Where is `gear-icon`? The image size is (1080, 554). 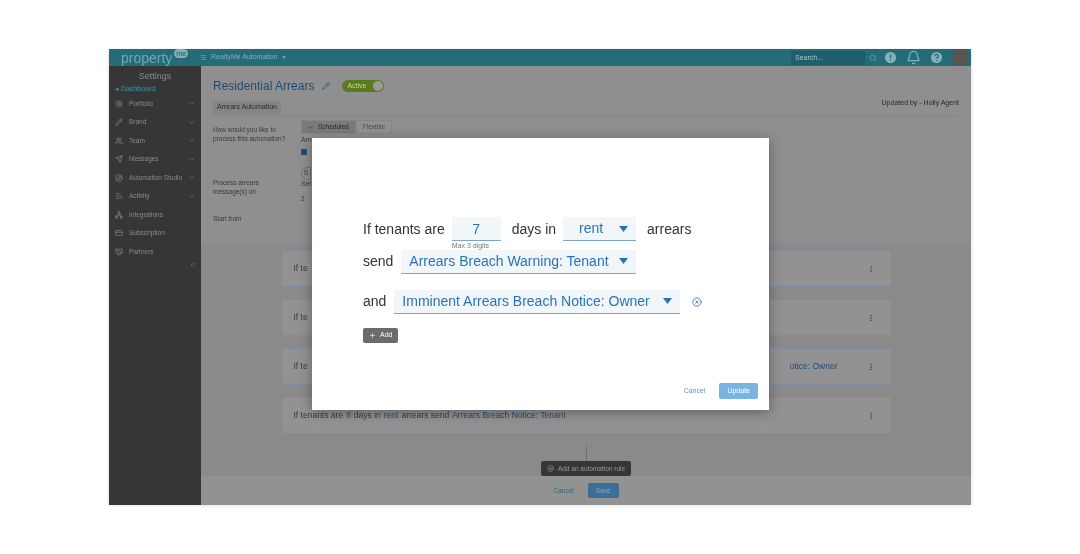 gear-icon is located at coordinates (119, 103).